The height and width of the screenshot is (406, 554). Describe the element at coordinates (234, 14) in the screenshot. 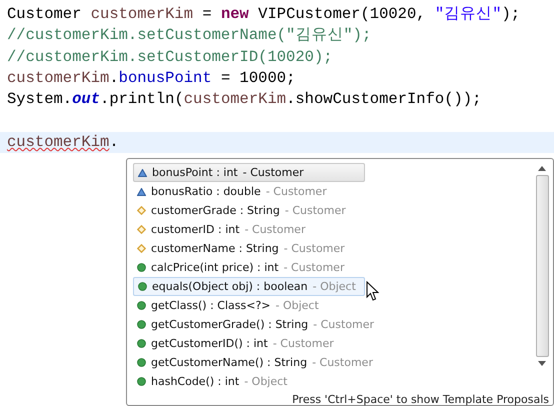

I see `code-token: new` at that location.